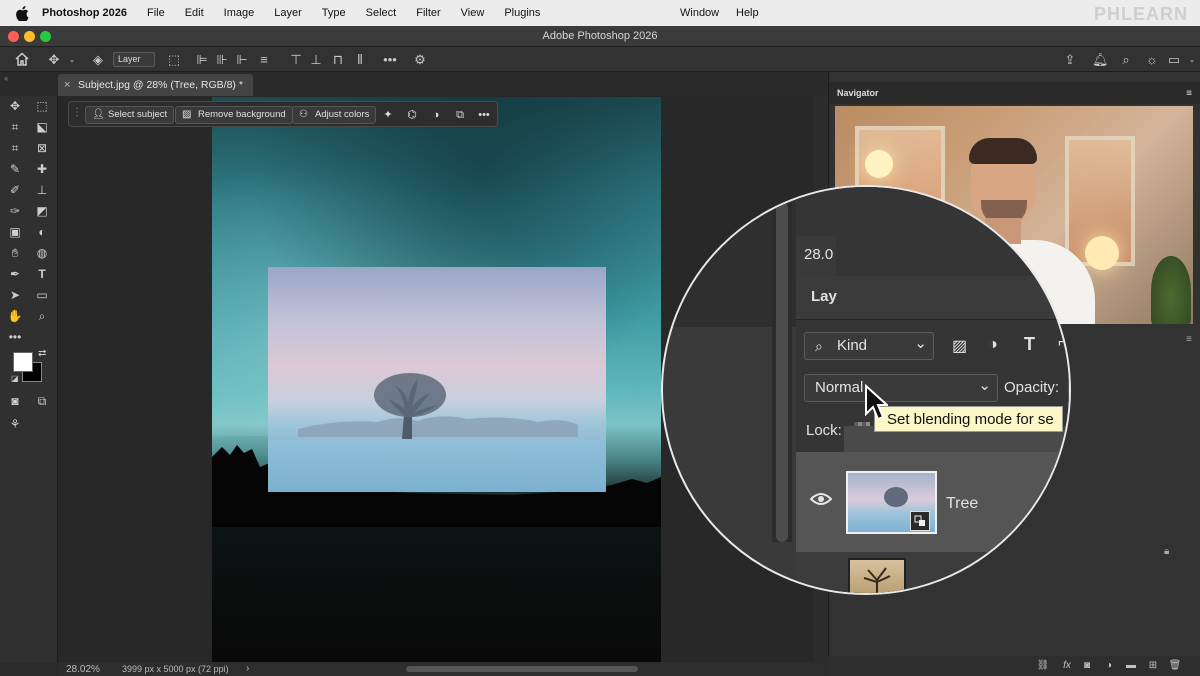 This screenshot has width=1200, height=676. What do you see at coordinates (388, 115) in the screenshot?
I see `generative-fill-icon: ✦` at bounding box center [388, 115].